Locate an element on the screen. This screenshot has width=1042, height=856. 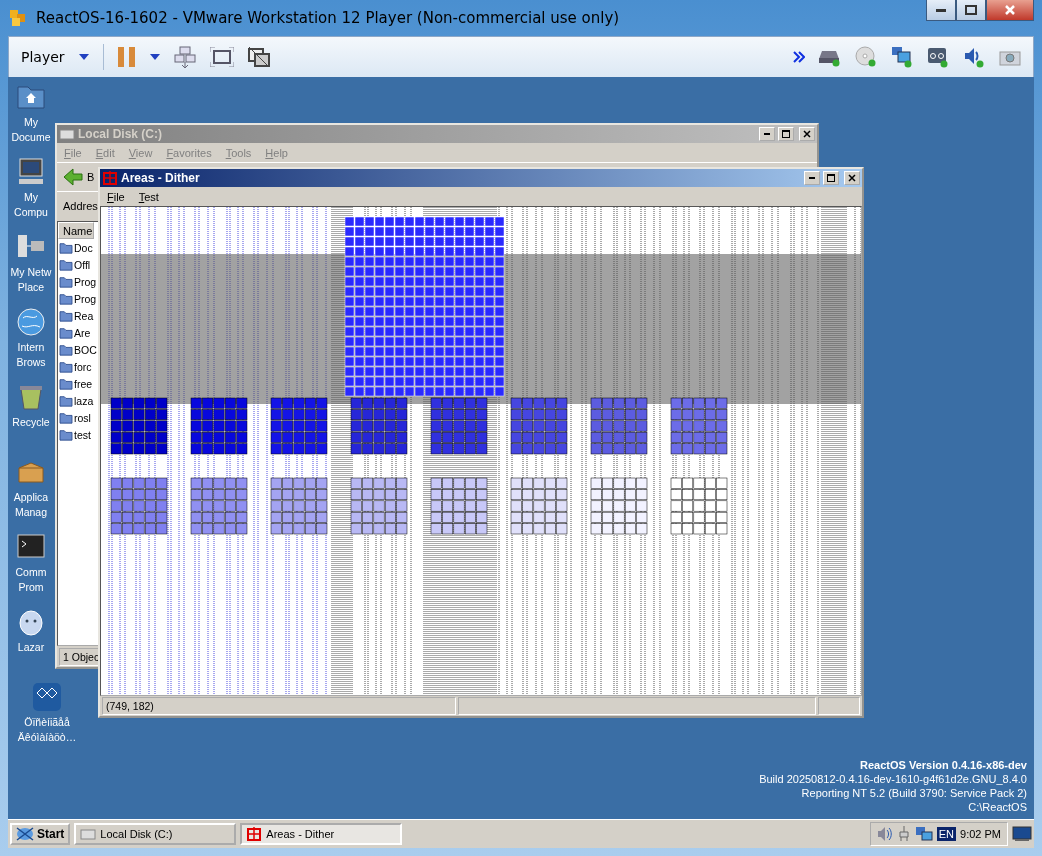
globe-icon is located at coordinates (31, 322).